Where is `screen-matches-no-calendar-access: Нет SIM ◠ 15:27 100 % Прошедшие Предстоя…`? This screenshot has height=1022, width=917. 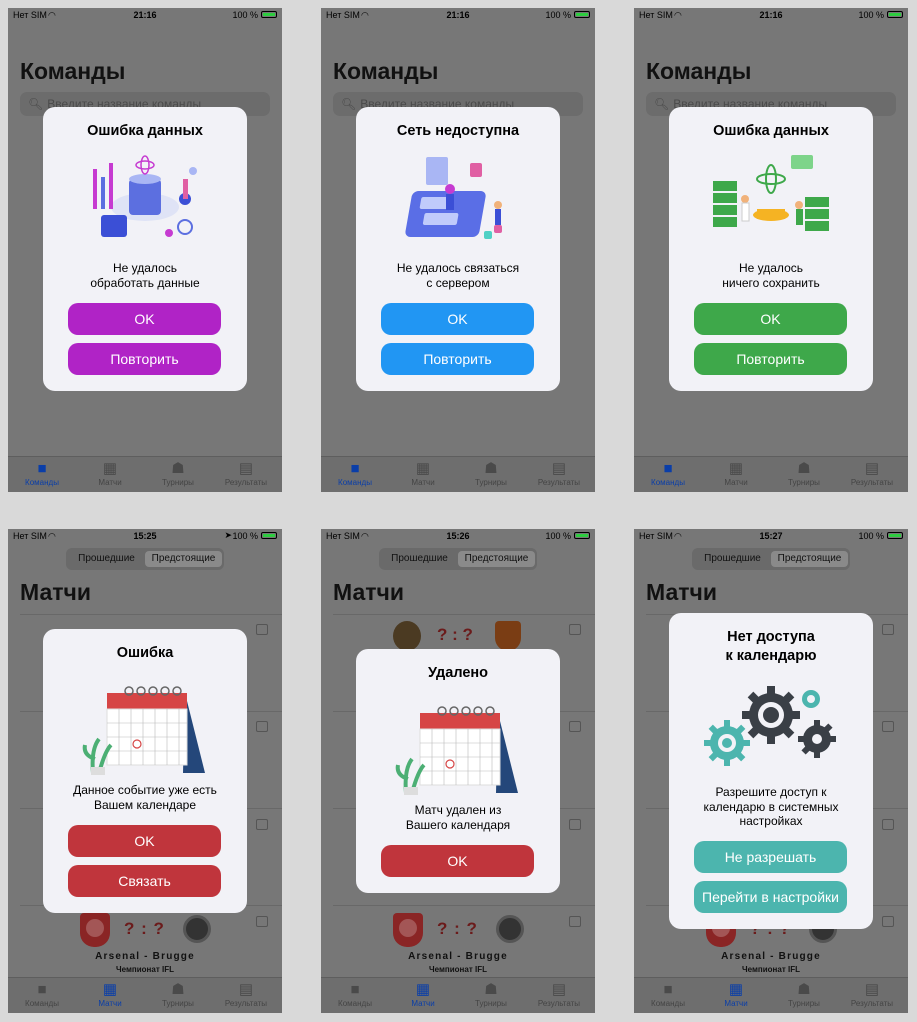 screen-matches-no-calendar-access: Нет SIM ◠ 15:27 100 % Прошедшие Предстоя… is located at coordinates (771, 771).